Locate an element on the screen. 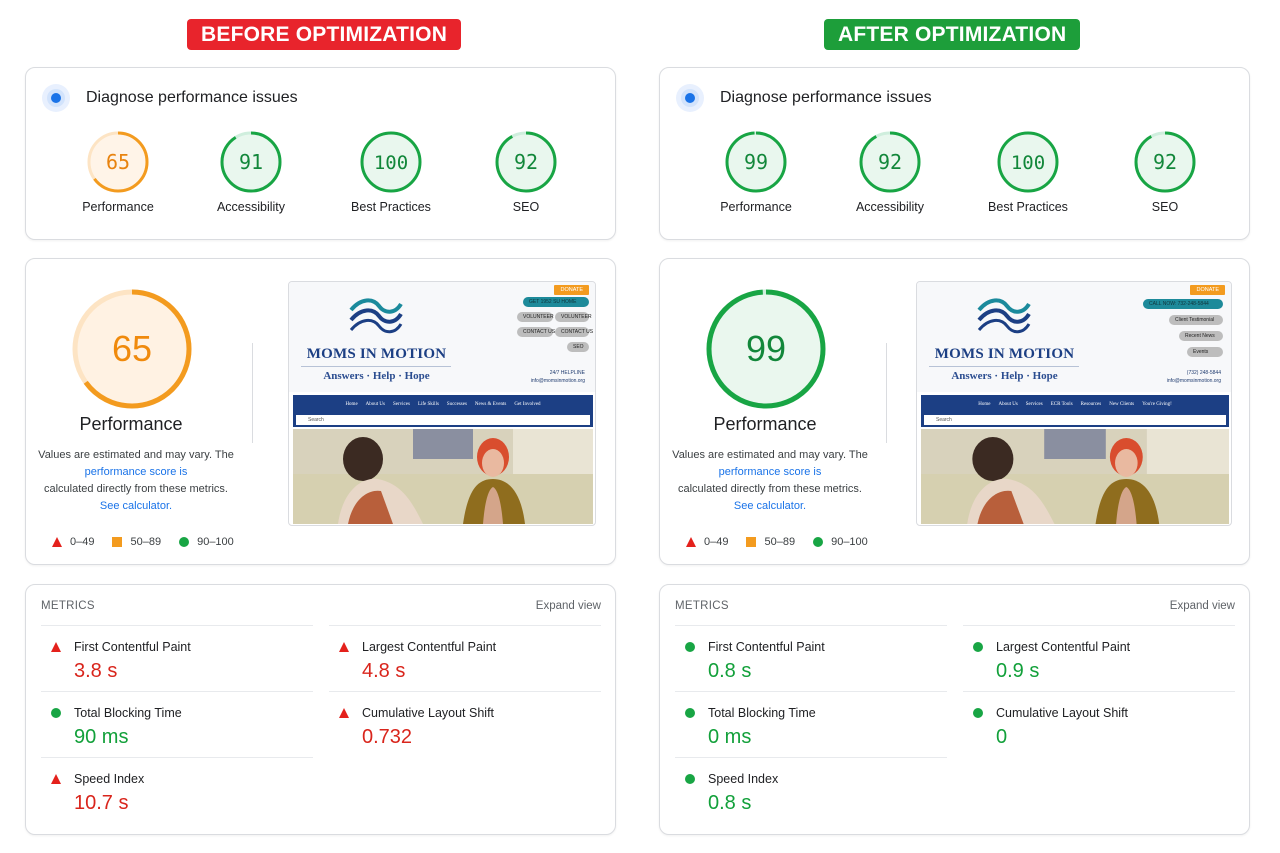  metric-si: Speed Index 0.8 s is located at coordinates (811, 790).